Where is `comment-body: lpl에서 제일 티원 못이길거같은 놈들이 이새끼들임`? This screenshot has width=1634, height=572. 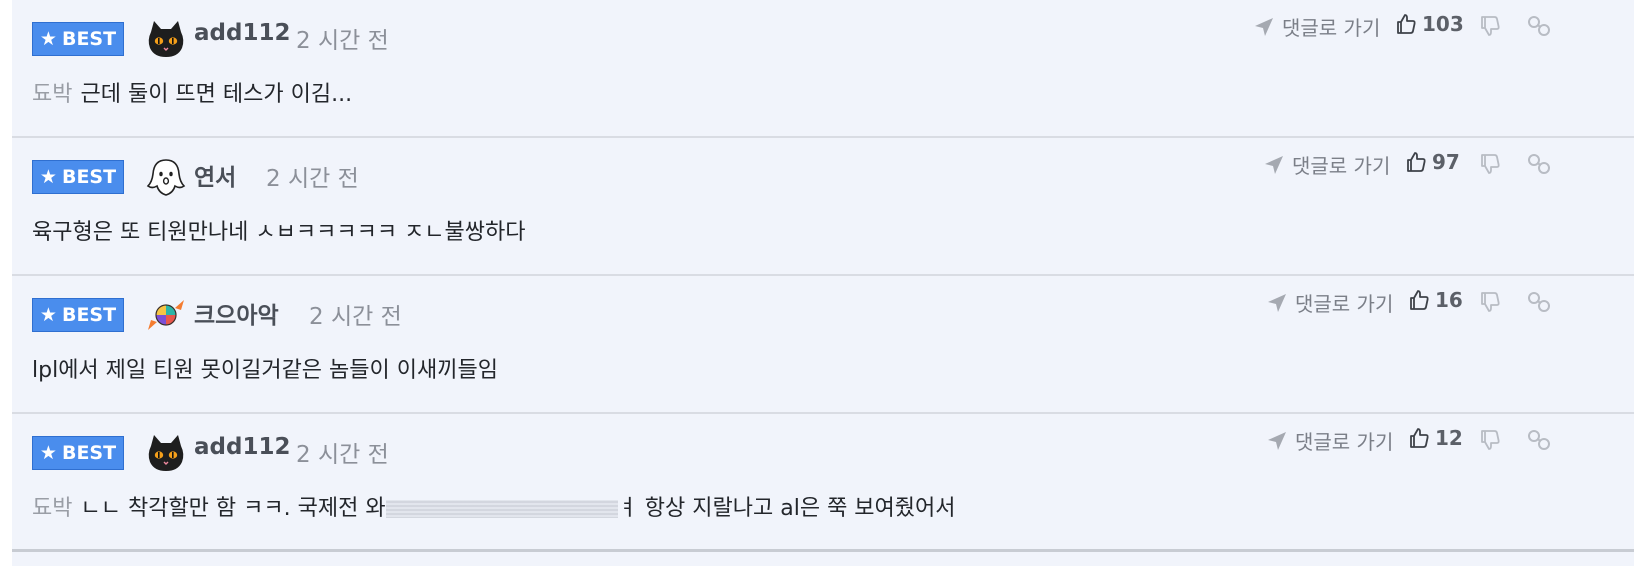
comment-body: lpl에서 제일 티원 못이길거같은 놈들이 이새끼들임 is located at coordinates (265, 368).